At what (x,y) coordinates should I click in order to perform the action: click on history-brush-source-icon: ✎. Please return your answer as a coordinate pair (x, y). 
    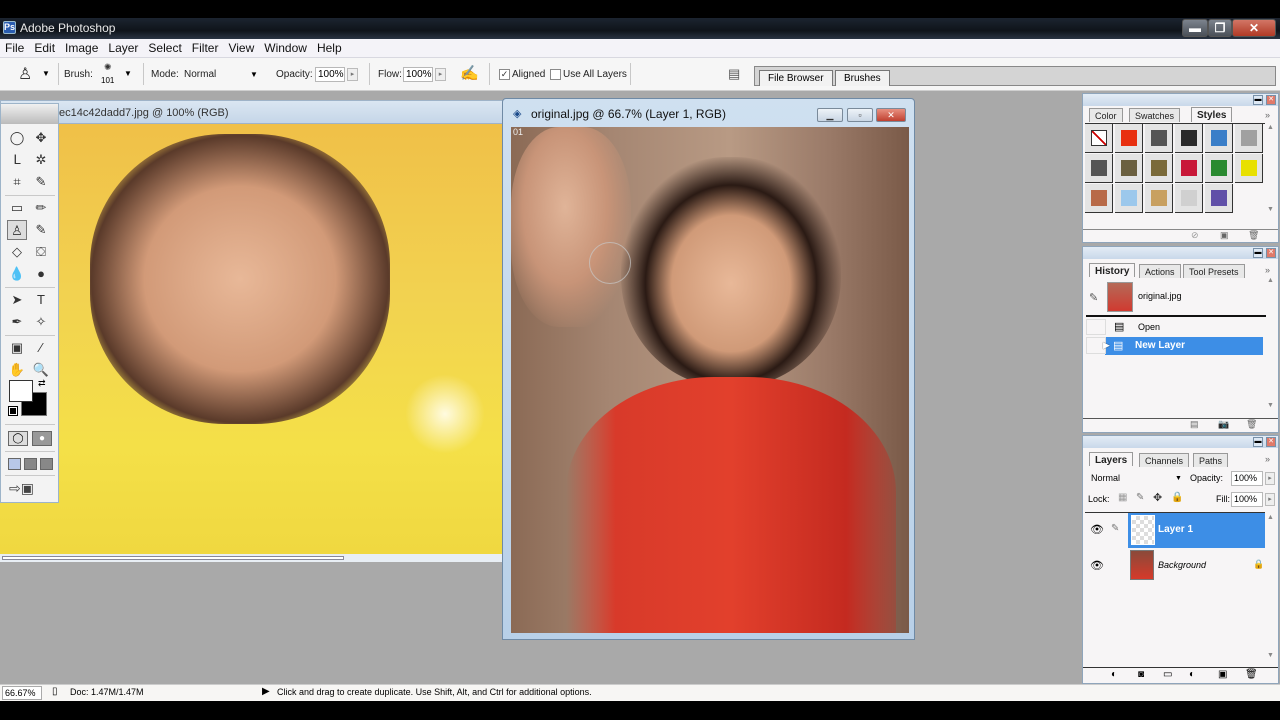
    Looking at the image, I should click on (1093, 297).